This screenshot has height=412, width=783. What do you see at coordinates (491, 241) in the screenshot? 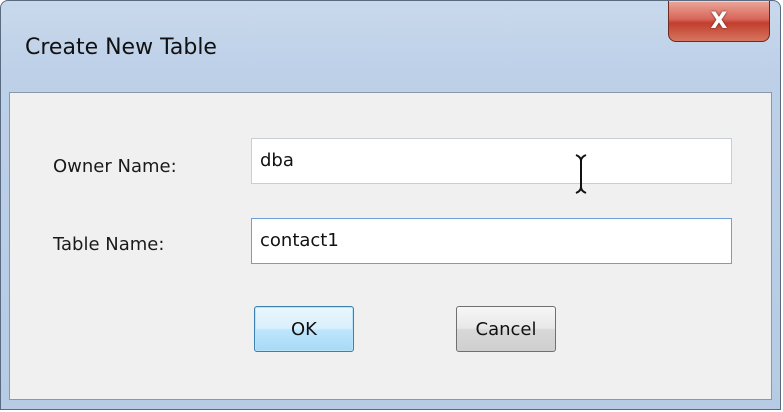
I see `table-name-field: contact1` at bounding box center [491, 241].